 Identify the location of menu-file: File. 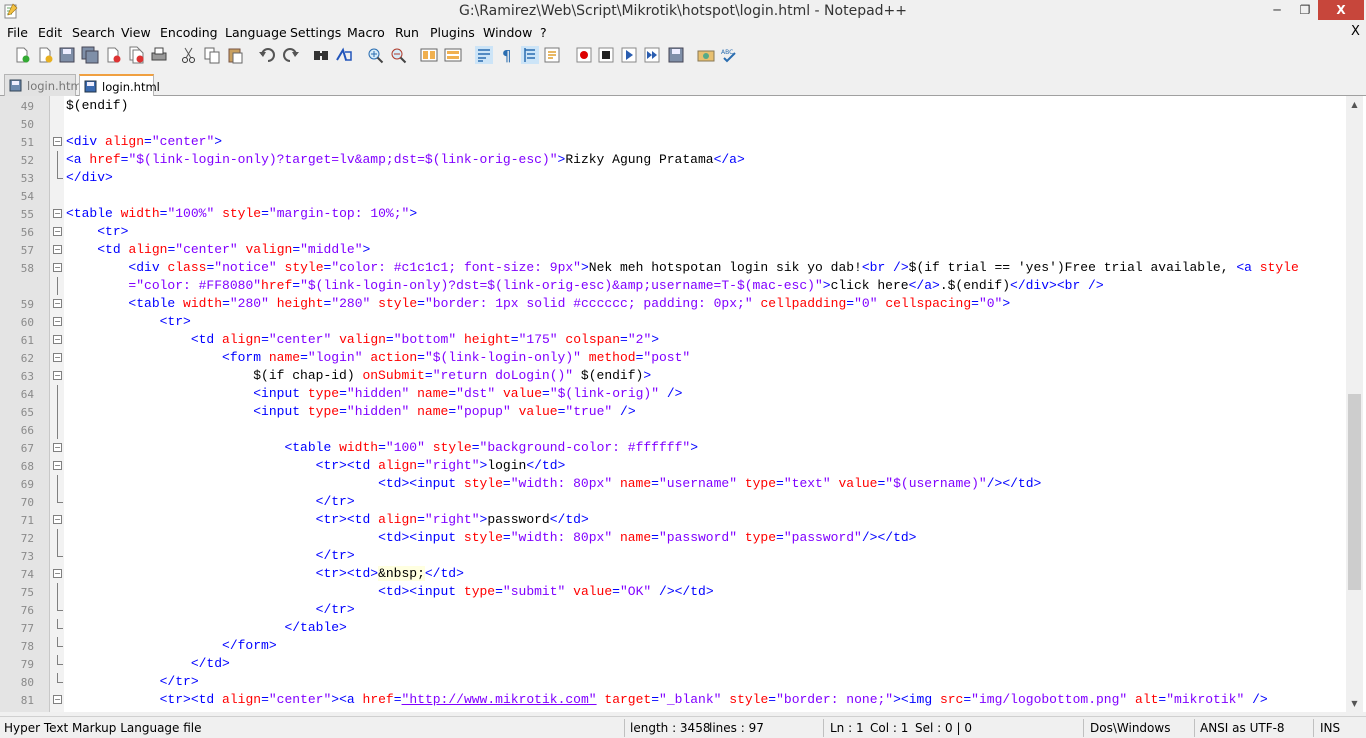
(17, 32).